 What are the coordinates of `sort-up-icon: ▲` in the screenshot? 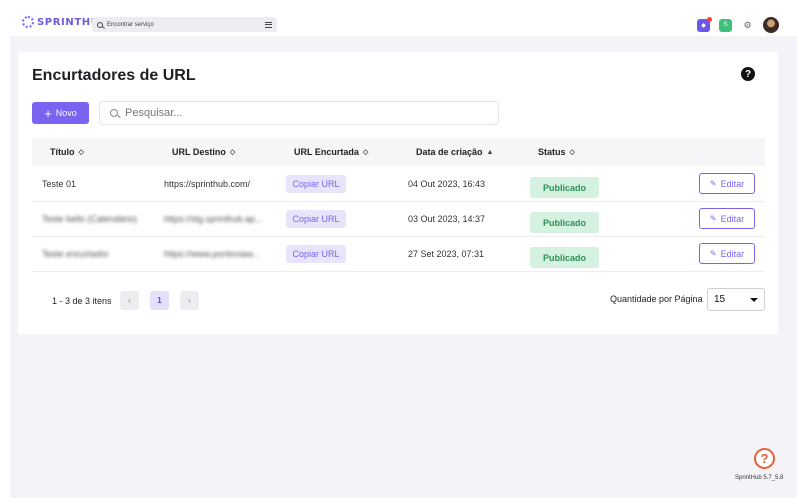 It's located at (490, 152).